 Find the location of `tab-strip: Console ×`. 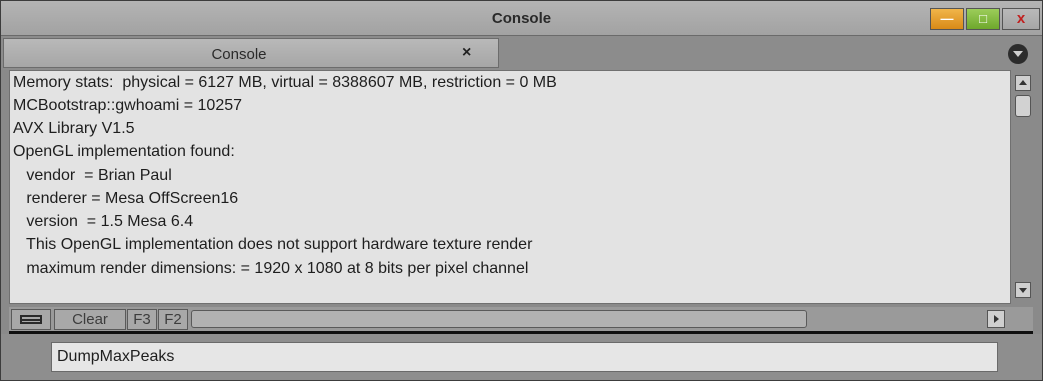

tab-strip: Console × is located at coordinates (521, 53).